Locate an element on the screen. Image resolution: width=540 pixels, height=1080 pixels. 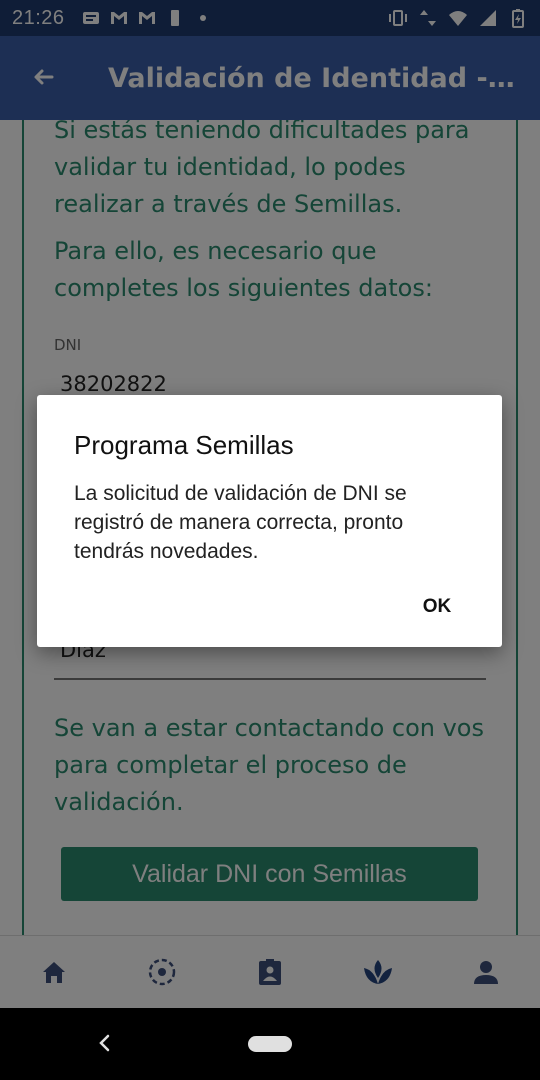
system-nav-bar is located at coordinates (270, 1044).